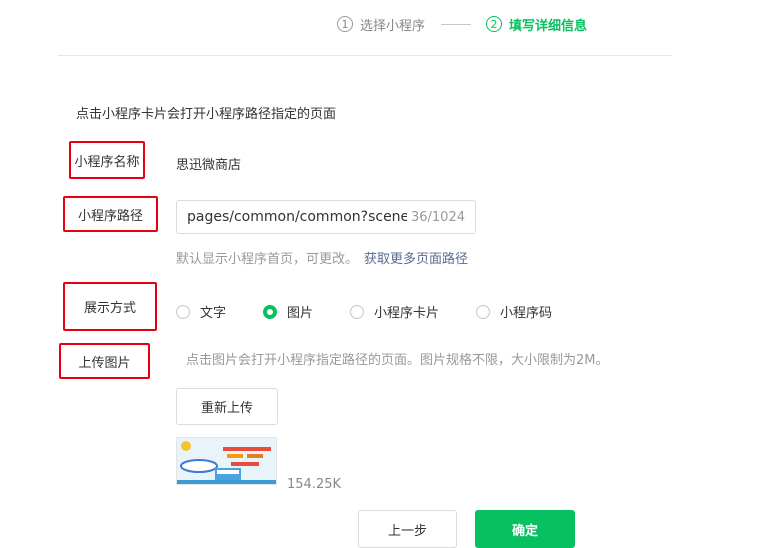 The height and width of the screenshot is (548, 774). I want to click on label-name-highlight: 小程序名称, so click(107, 160).